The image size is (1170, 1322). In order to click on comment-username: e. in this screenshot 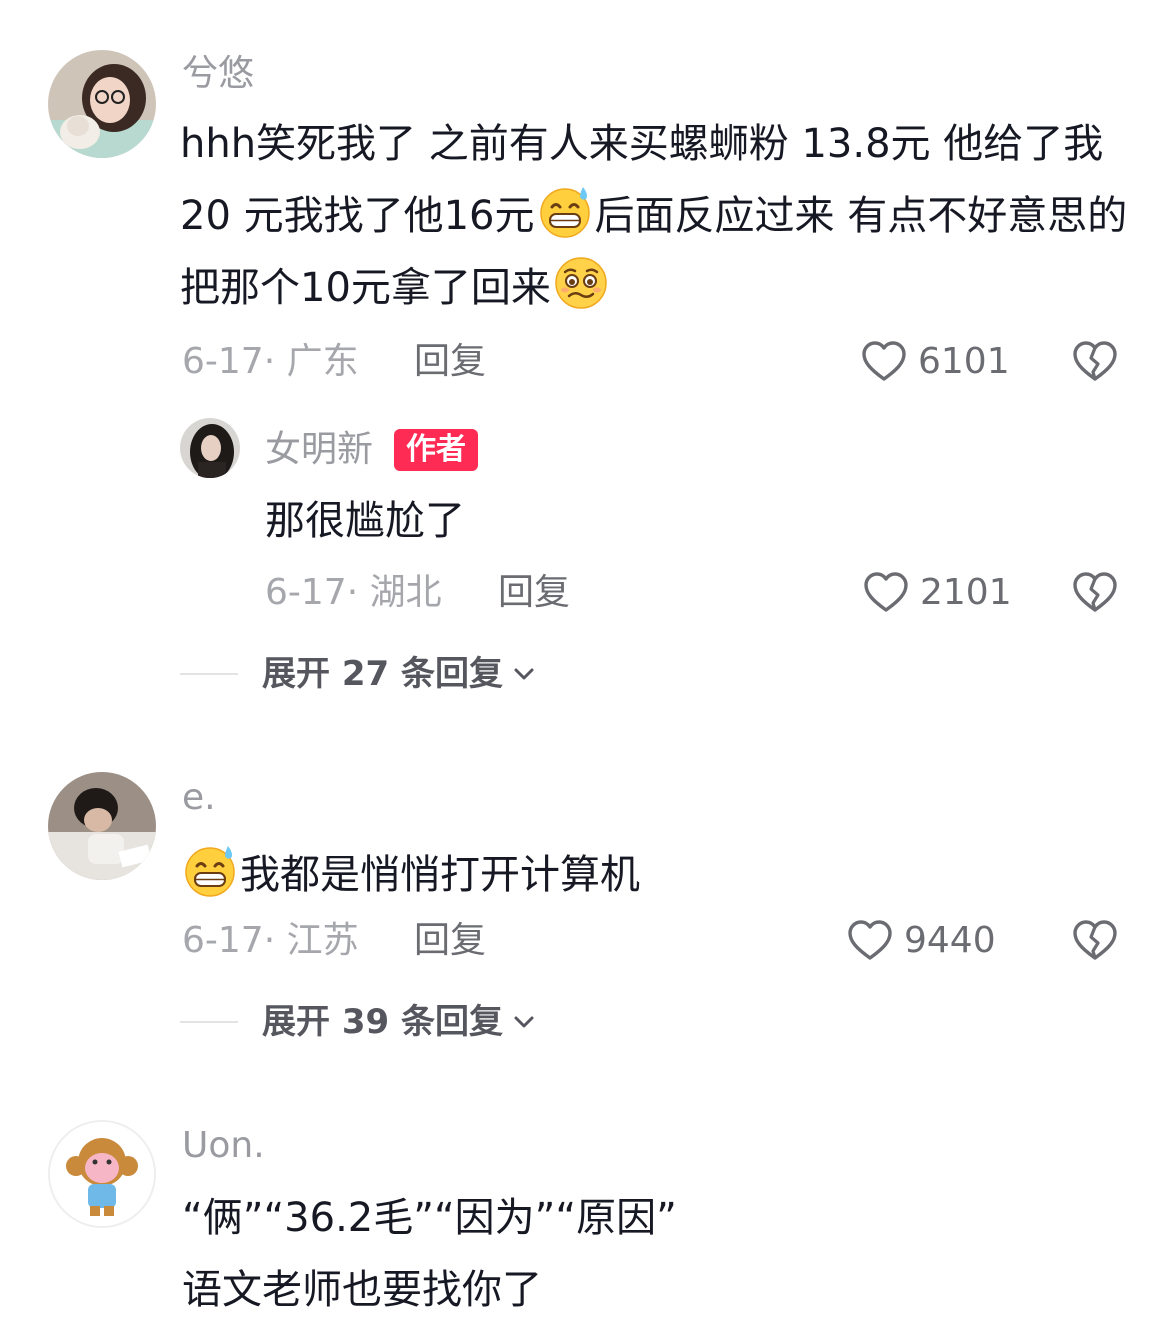, I will do `click(199, 798)`.